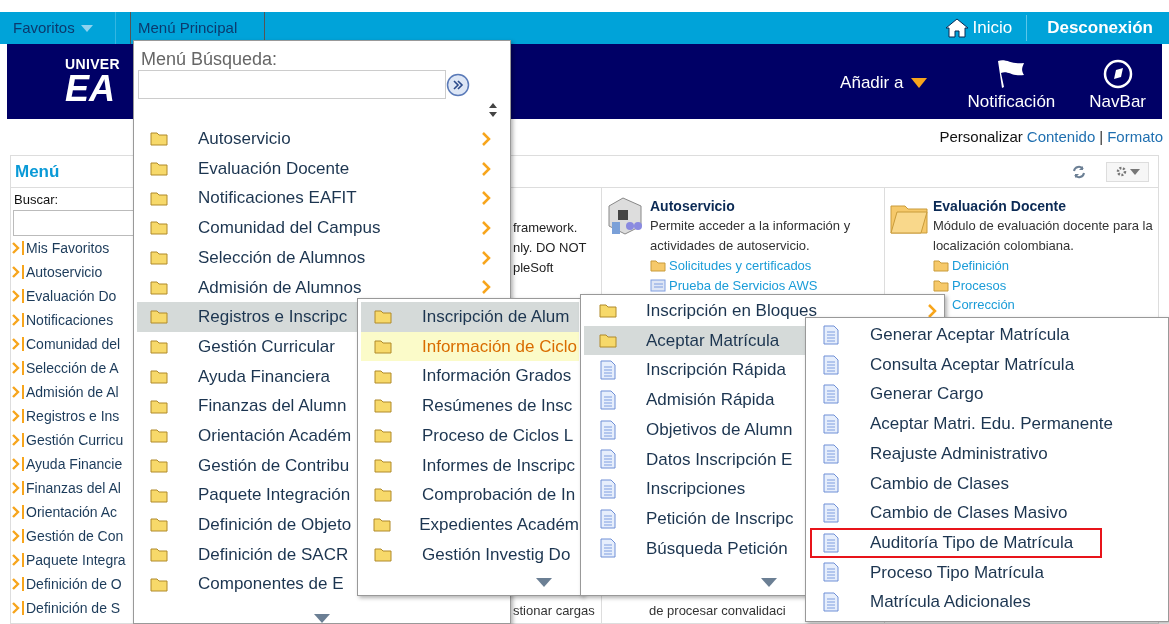 The width and height of the screenshot is (1169, 624). I want to click on menu-item: Evaluación Docente, so click(322, 168).